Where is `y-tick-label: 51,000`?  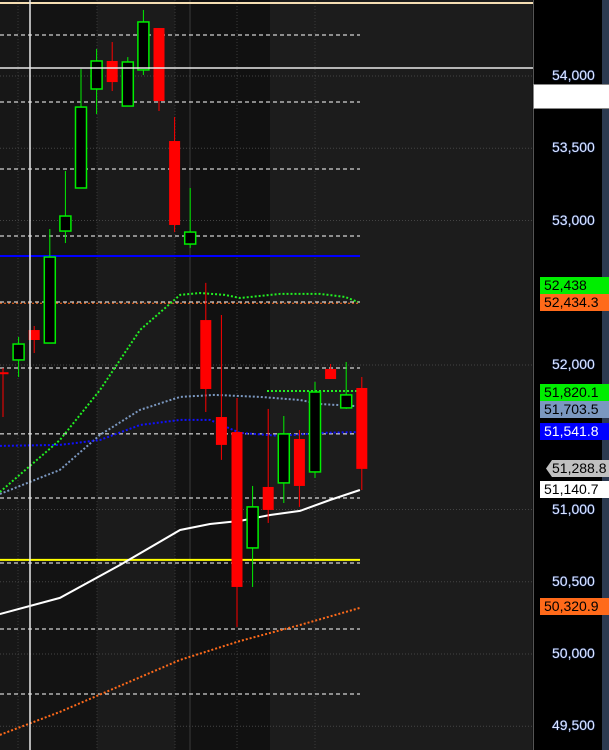 y-tick-label: 51,000 is located at coordinates (573, 508).